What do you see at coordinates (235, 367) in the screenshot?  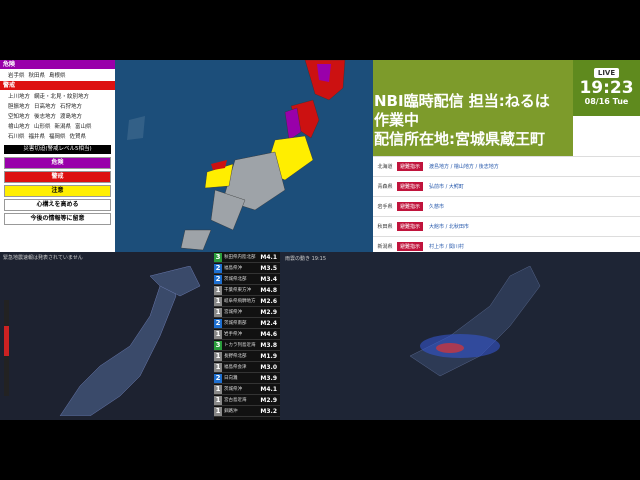 I see `epicenter-label: 福島県会津` at bounding box center [235, 367].